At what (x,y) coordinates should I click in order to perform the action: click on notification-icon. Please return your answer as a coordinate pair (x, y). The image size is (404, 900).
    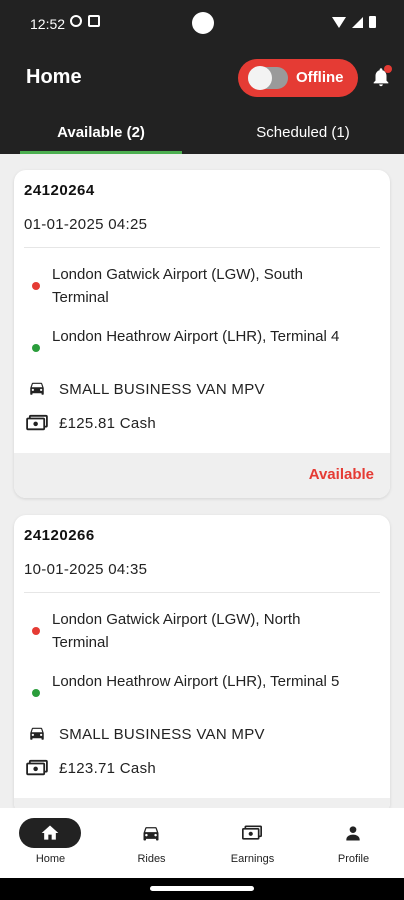
    Looking at the image, I should click on (94, 21).